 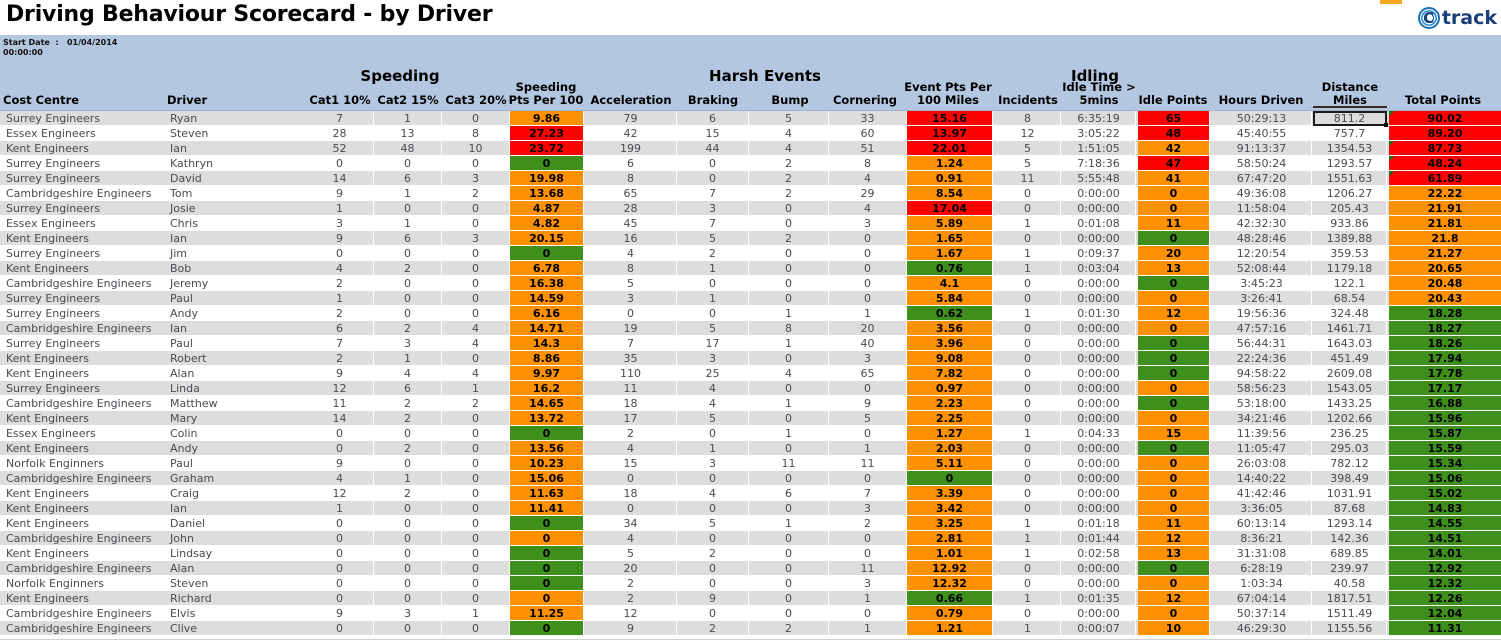 I want to click on cell-incidents: 8, so click(x=1028, y=118).